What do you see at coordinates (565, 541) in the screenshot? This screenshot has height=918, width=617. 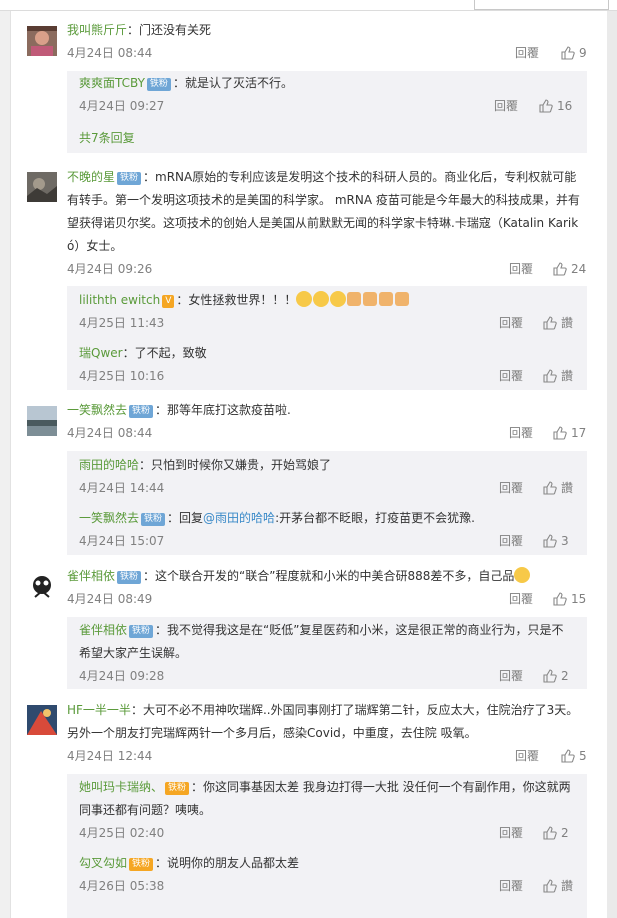 I see `like-count: 3` at bounding box center [565, 541].